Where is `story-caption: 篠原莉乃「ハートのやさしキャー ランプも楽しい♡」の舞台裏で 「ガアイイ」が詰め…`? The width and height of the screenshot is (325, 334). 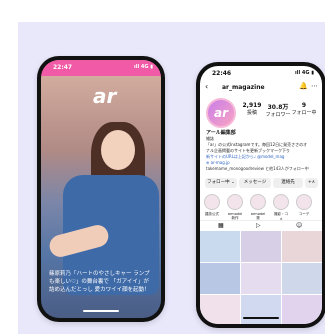
story-caption: 篠原莉乃「ハートのやさしキャー ランプも楽しい♡」の舞台裏で 「ガアイイ」が詰め… is located at coordinates (99, 282).